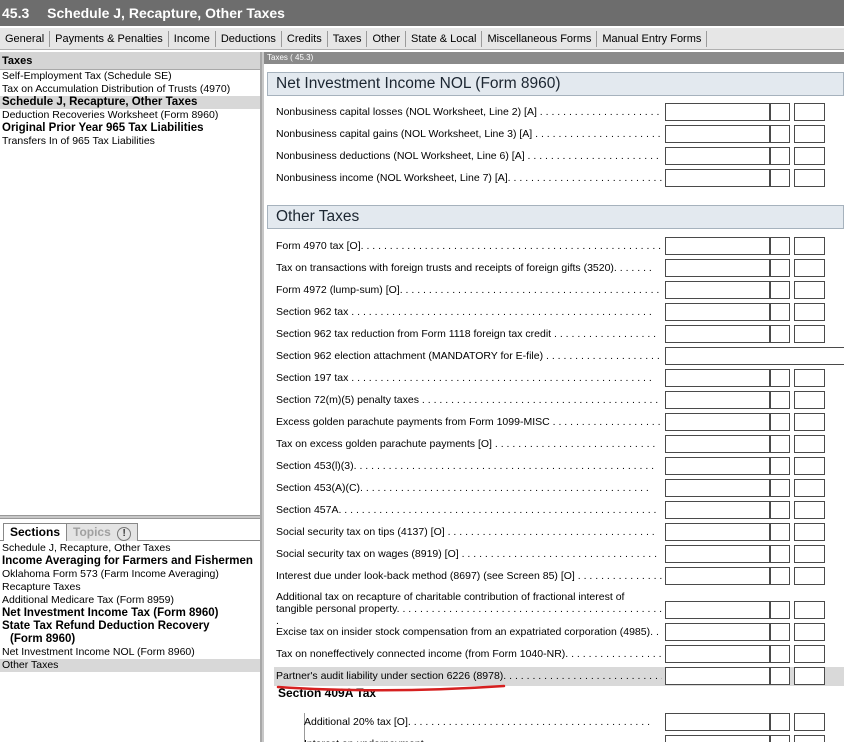 This screenshot has width=844, height=742. Describe the element at coordinates (130, 613) in the screenshot. I see `section-list-item: Net Investment Income Tax (Form 8960)` at that location.